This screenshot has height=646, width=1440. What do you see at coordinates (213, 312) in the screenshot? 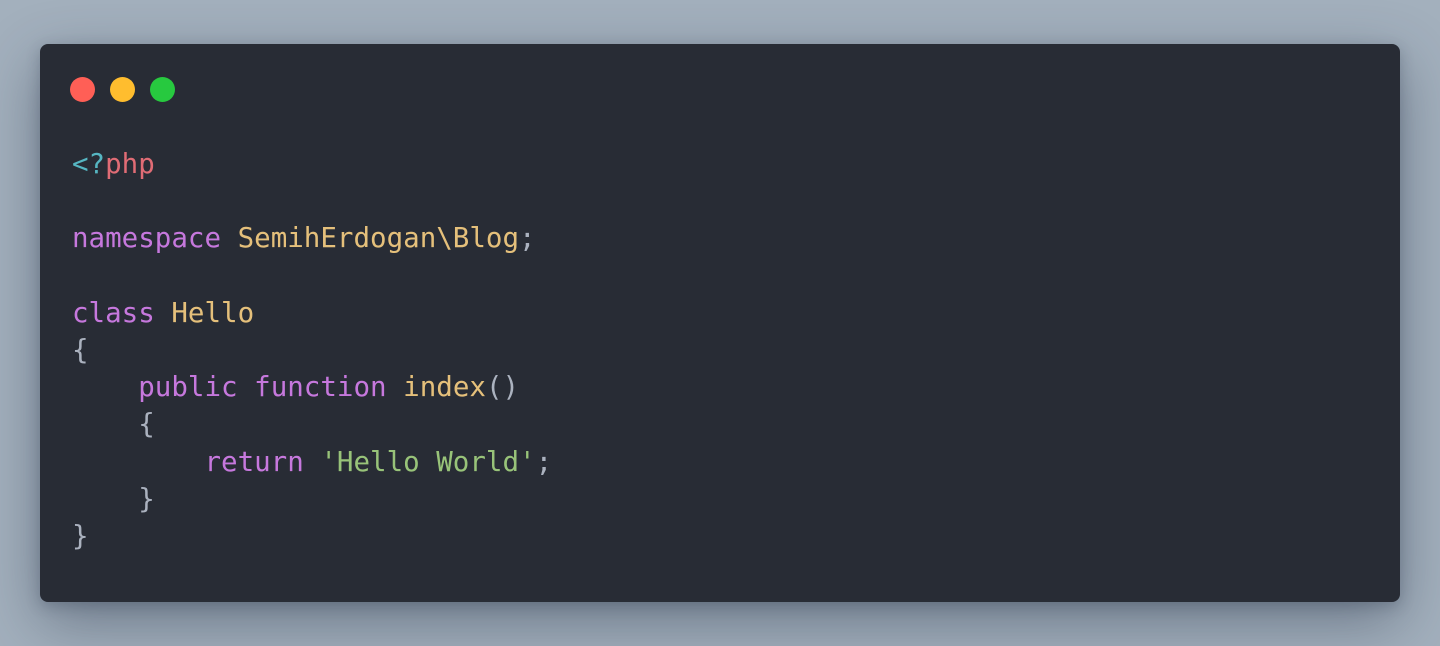
I see `code-token-type: Hello` at bounding box center [213, 312].